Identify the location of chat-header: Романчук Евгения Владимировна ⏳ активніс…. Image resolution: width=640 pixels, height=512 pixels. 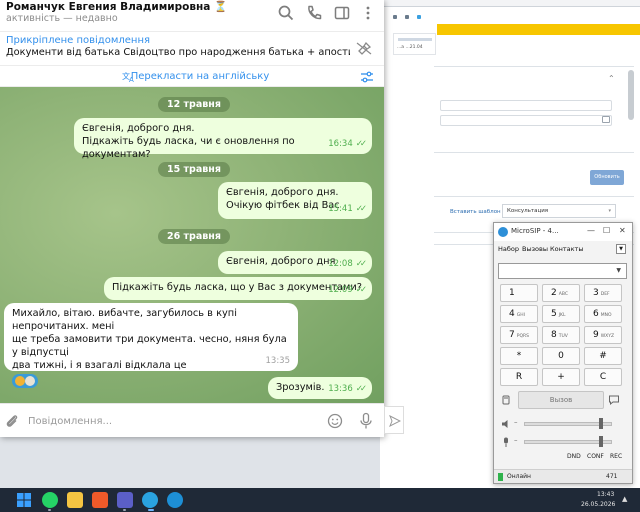
(192, 15).